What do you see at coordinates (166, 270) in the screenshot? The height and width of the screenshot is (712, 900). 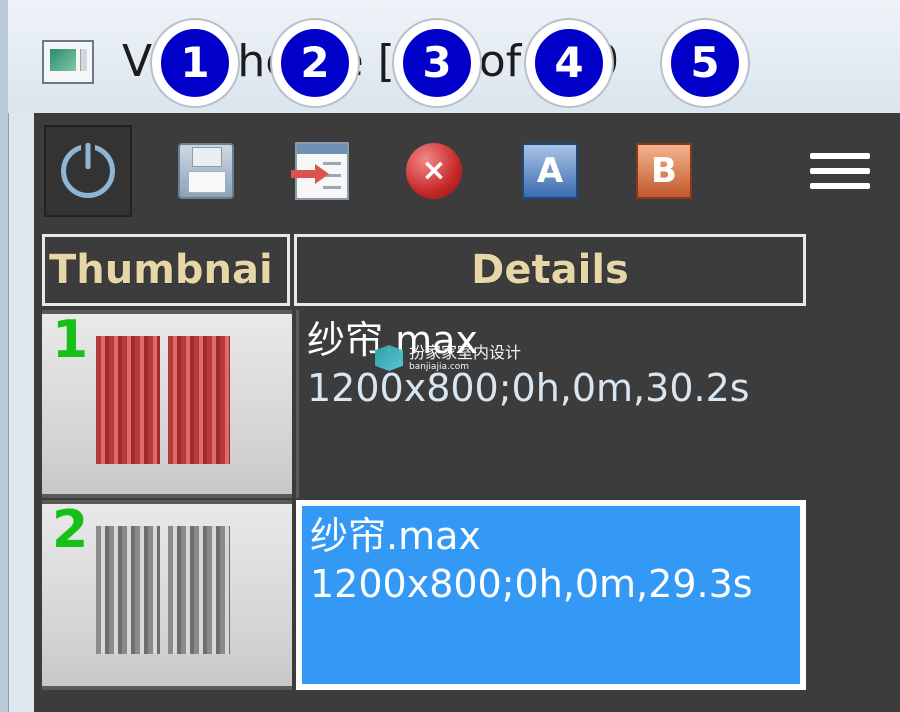 I see `column-header-thumbnail: Thumbnai` at bounding box center [166, 270].